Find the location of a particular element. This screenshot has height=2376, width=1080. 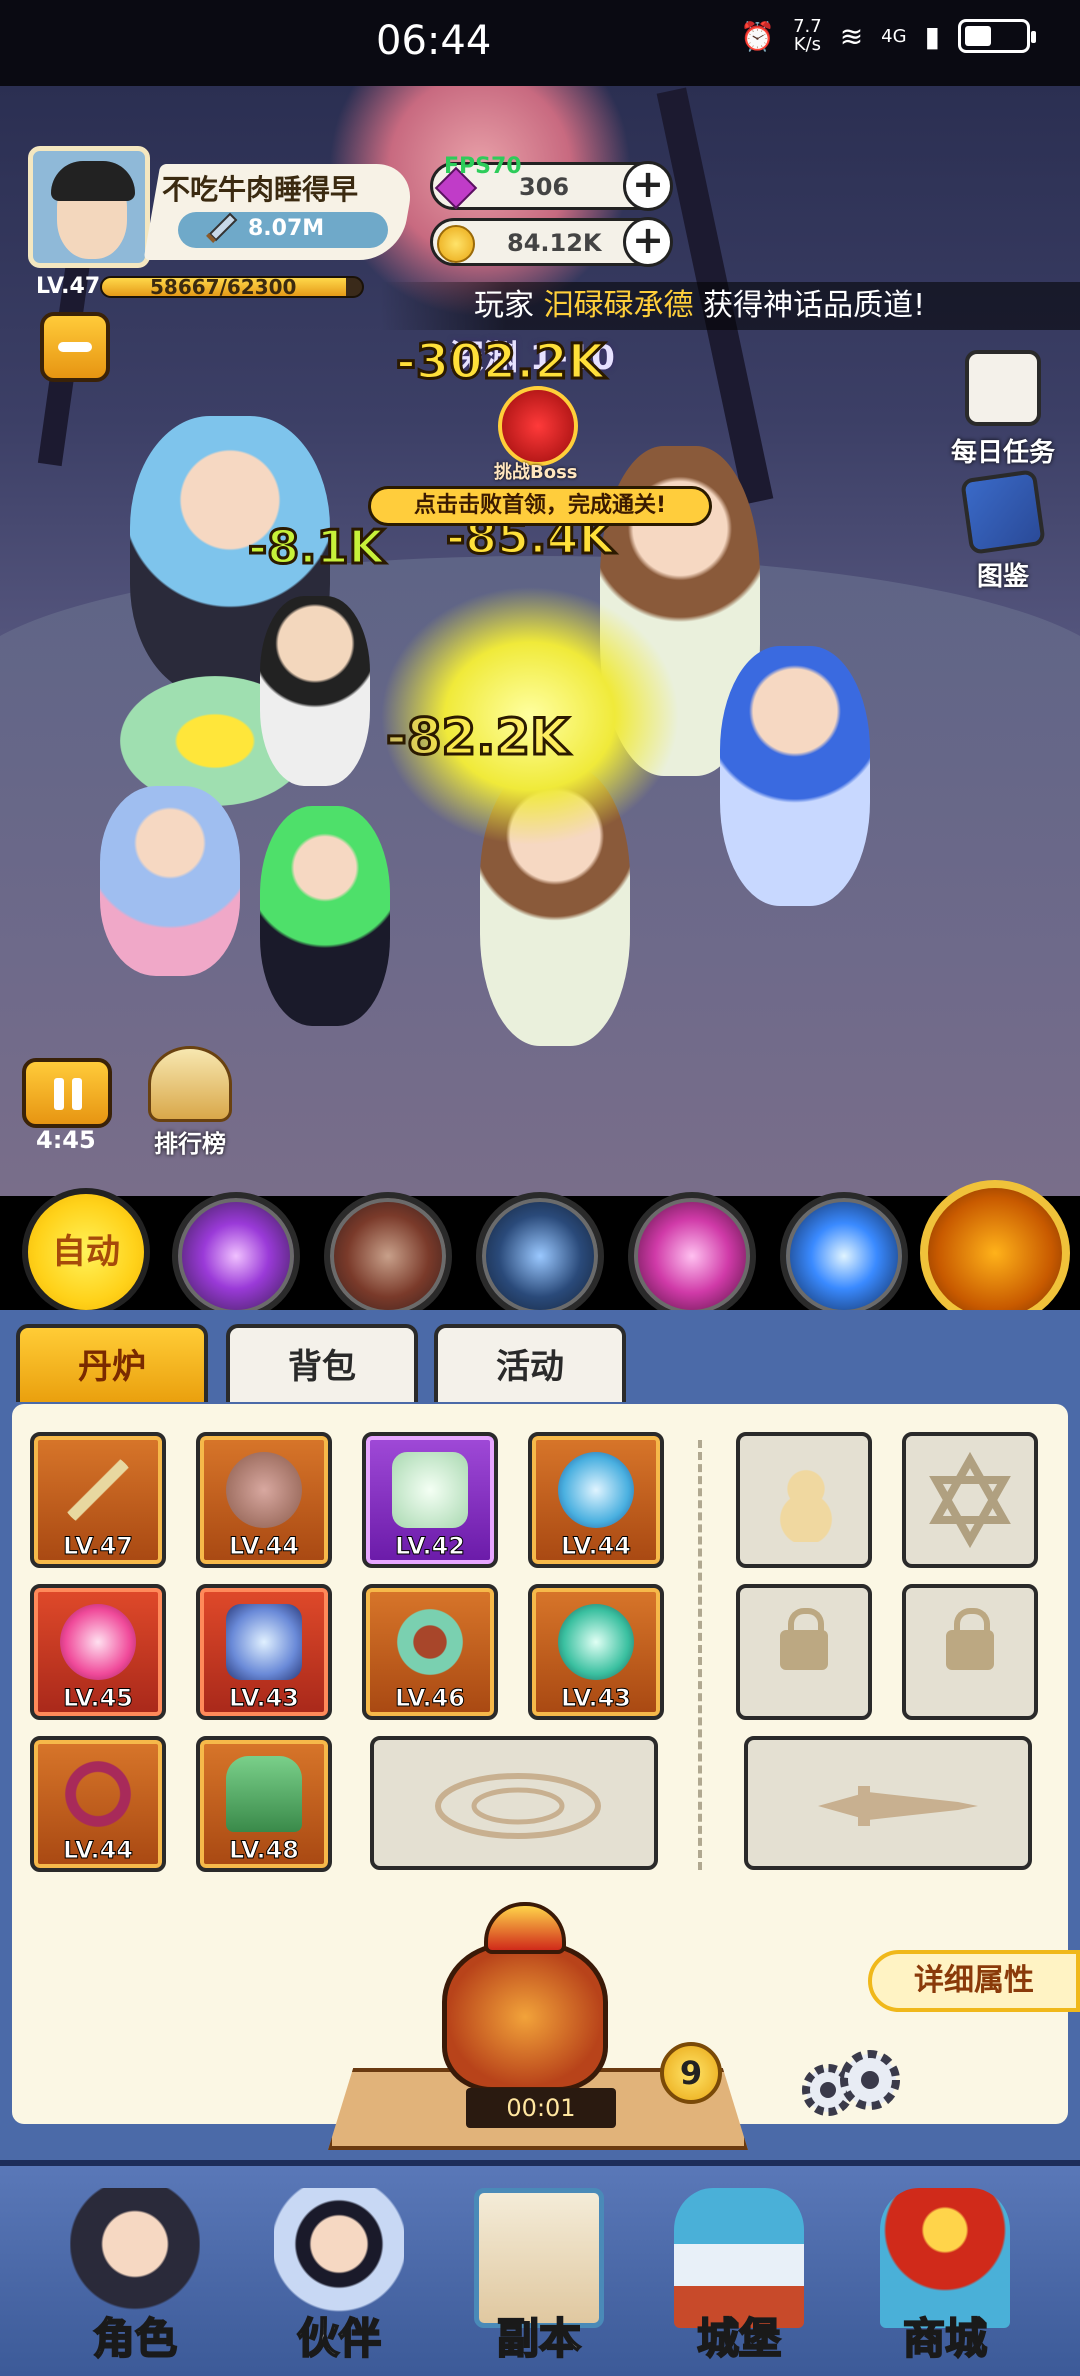

nav-character: 角色 is located at coordinates (135, 2277).